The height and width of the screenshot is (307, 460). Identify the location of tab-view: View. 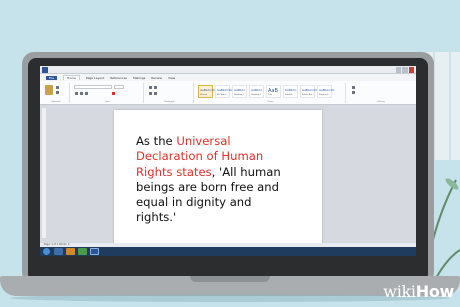
(171, 78).